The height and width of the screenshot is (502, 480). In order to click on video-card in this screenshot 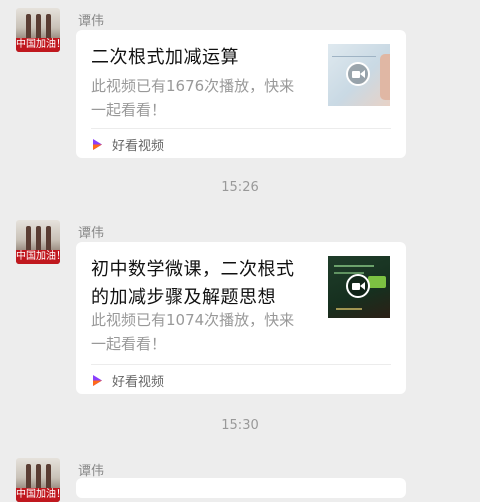, I will do `click(241, 488)`.